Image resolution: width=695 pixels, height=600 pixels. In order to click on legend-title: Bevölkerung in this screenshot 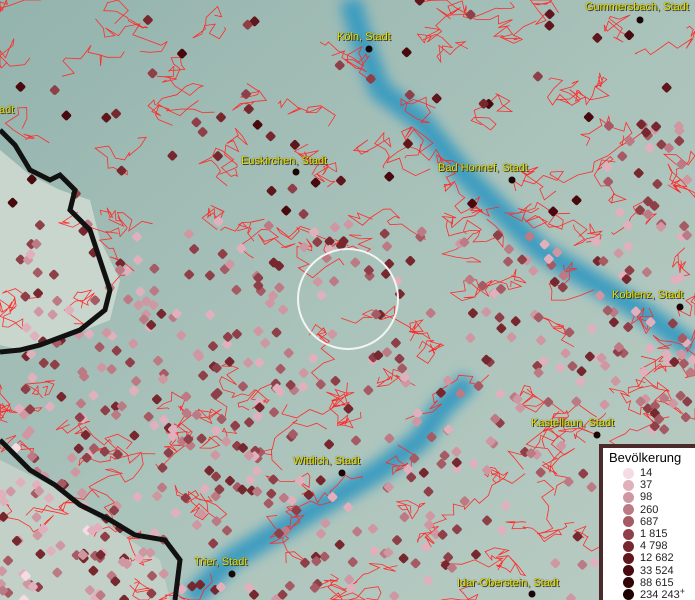, I will do `click(645, 457)`.